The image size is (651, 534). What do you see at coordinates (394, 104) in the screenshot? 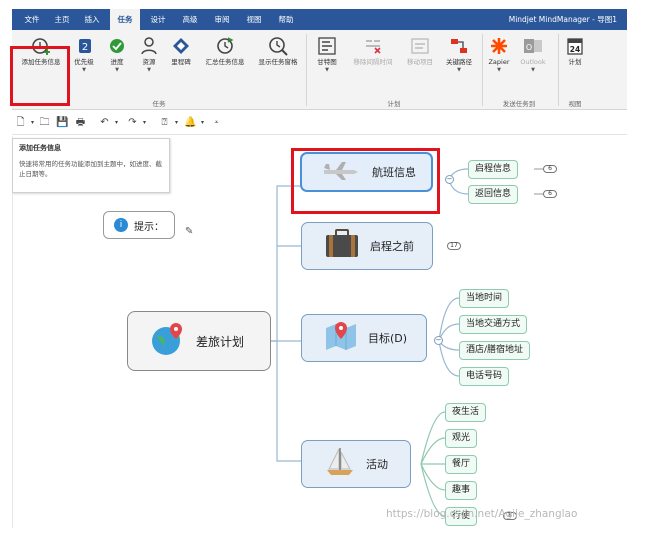
I see `group-label-plan: 计划` at bounding box center [394, 104].